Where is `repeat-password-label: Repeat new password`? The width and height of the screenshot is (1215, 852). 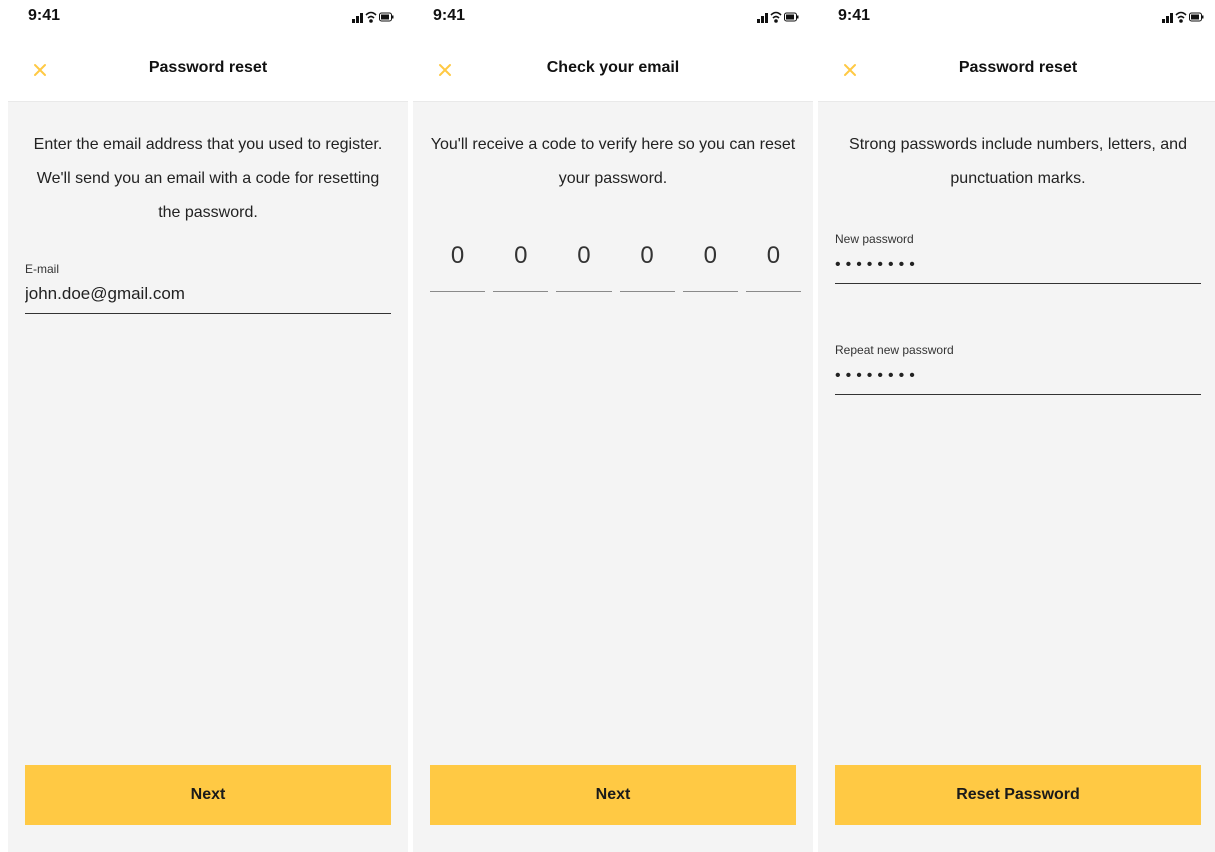 repeat-password-label: Repeat new password is located at coordinates (894, 350).